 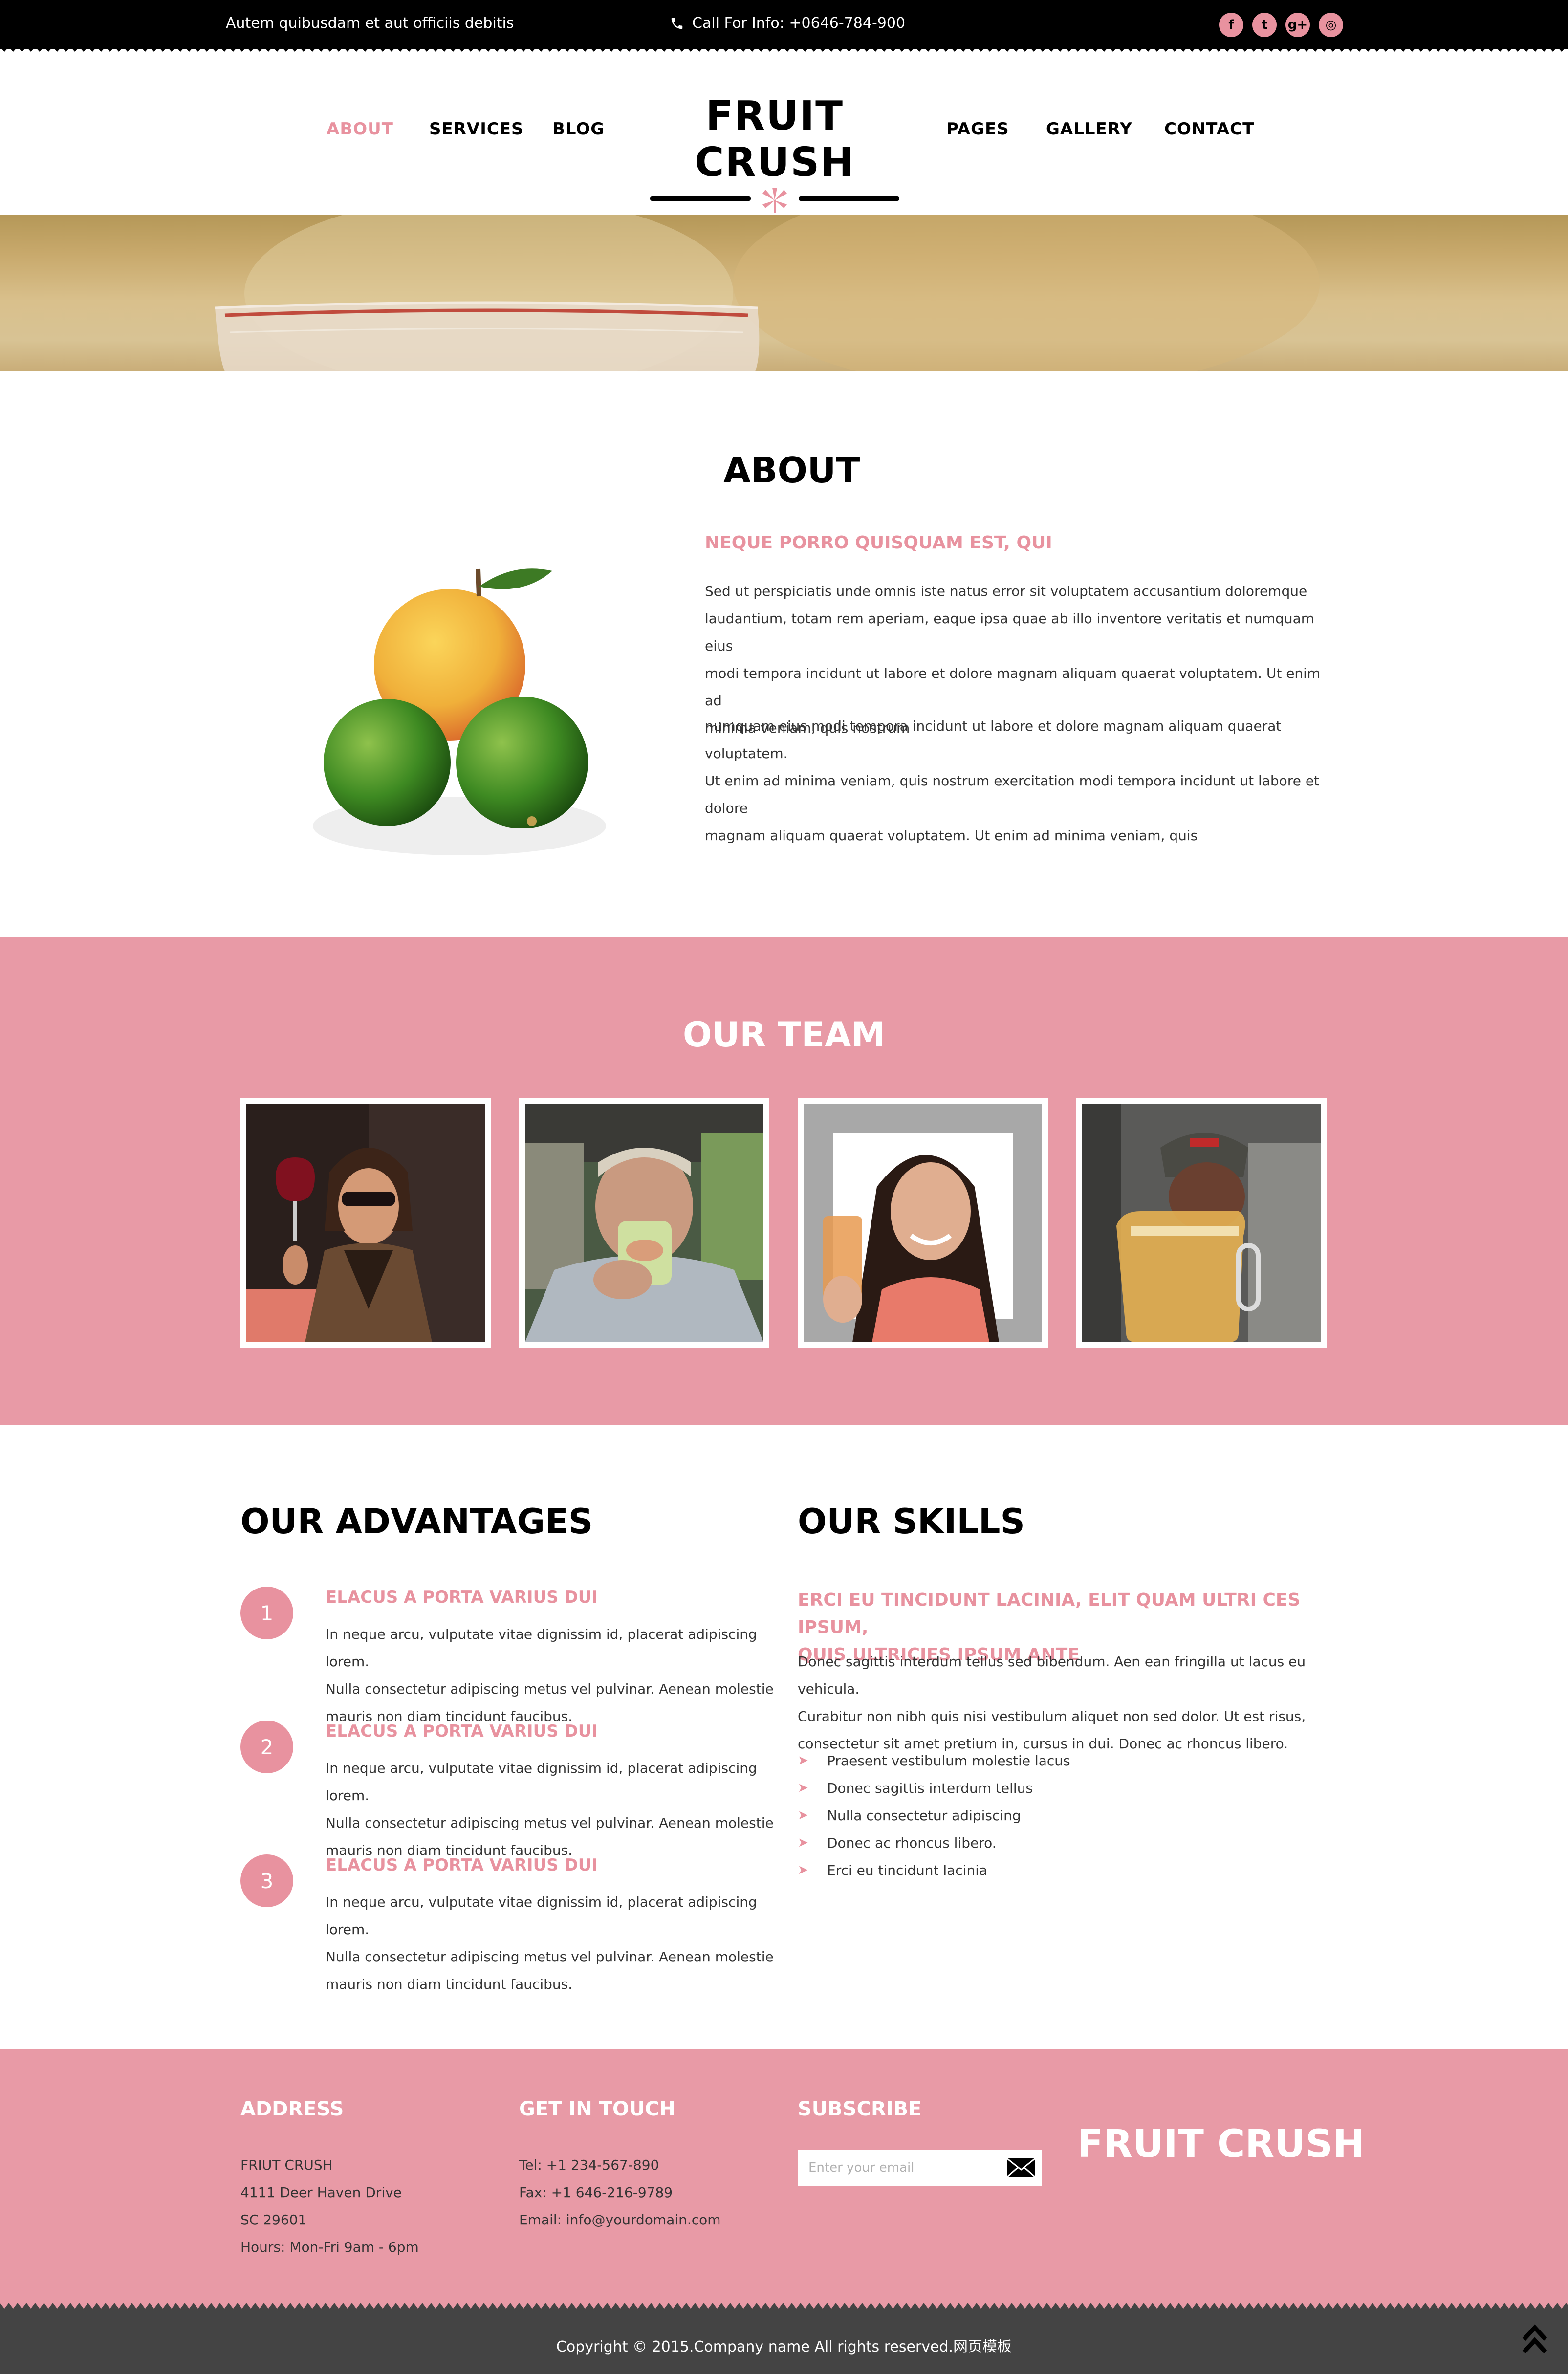 What do you see at coordinates (1535, 2340) in the screenshot?
I see `back-to-top-icon` at bounding box center [1535, 2340].